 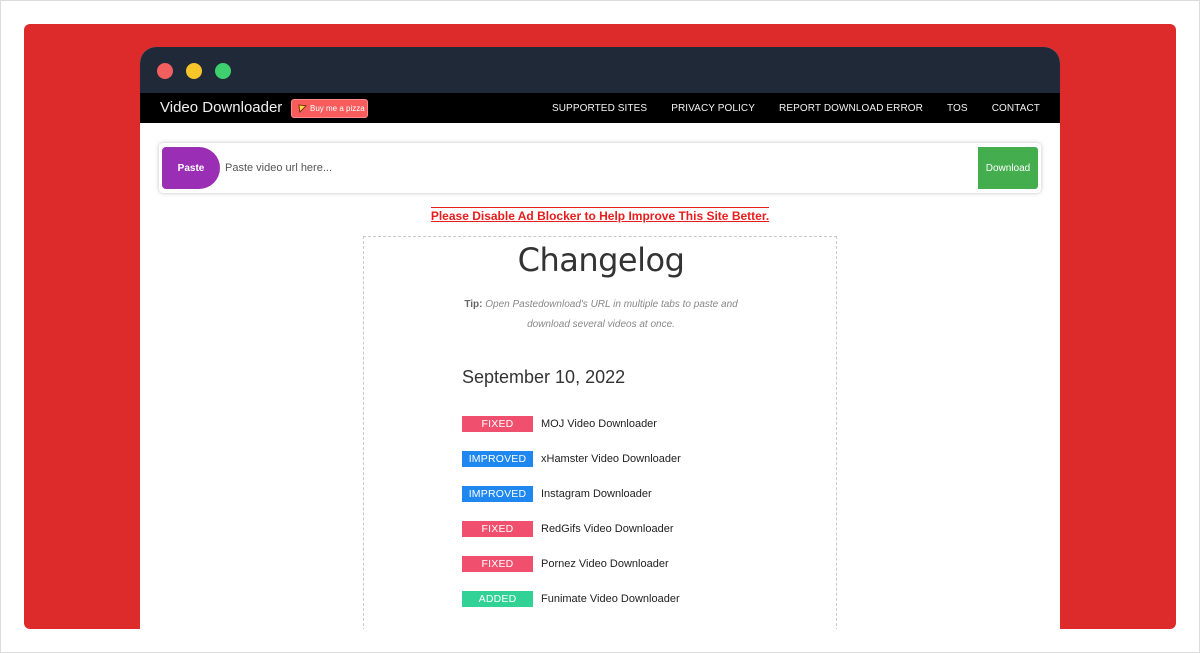 What do you see at coordinates (601, 260) in the screenshot?
I see `changelog-title: Changelog` at bounding box center [601, 260].